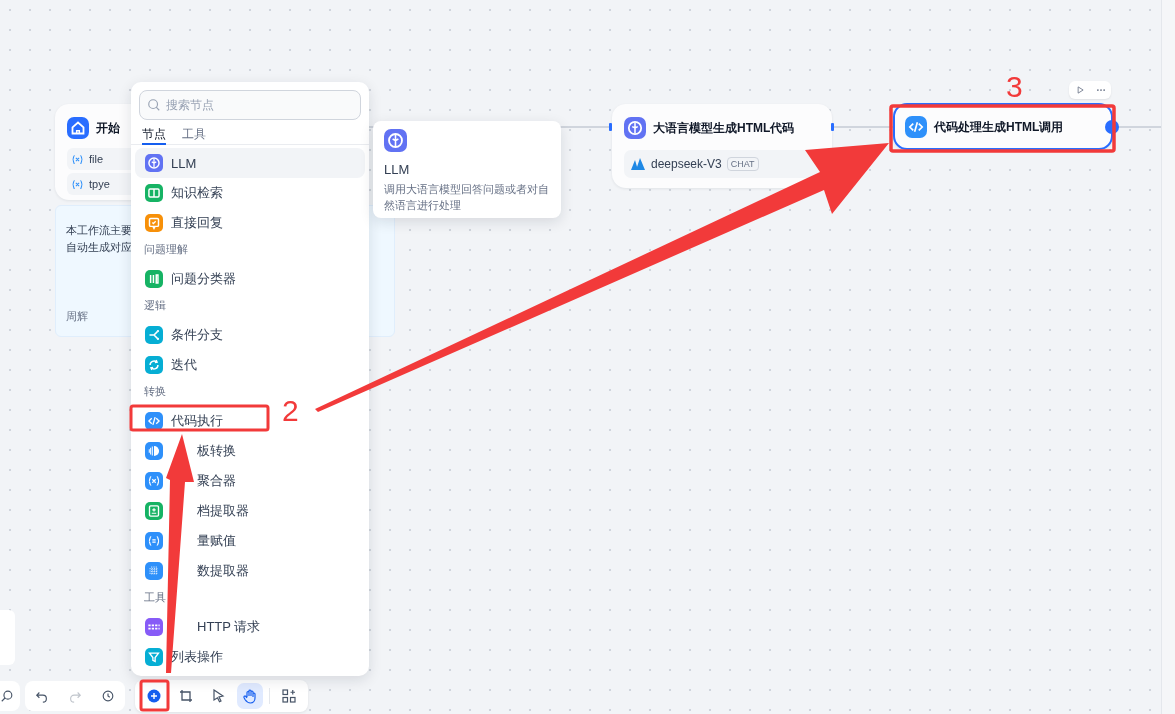 The width and height of the screenshot is (1175, 714). What do you see at coordinates (154, 597) in the screenshot?
I see `section-label: 工具` at bounding box center [154, 597].